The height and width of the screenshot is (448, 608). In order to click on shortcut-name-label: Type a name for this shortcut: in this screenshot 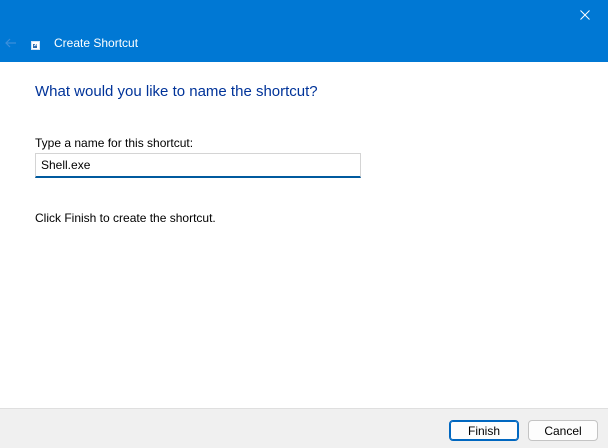, I will do `click(114, 143)`.